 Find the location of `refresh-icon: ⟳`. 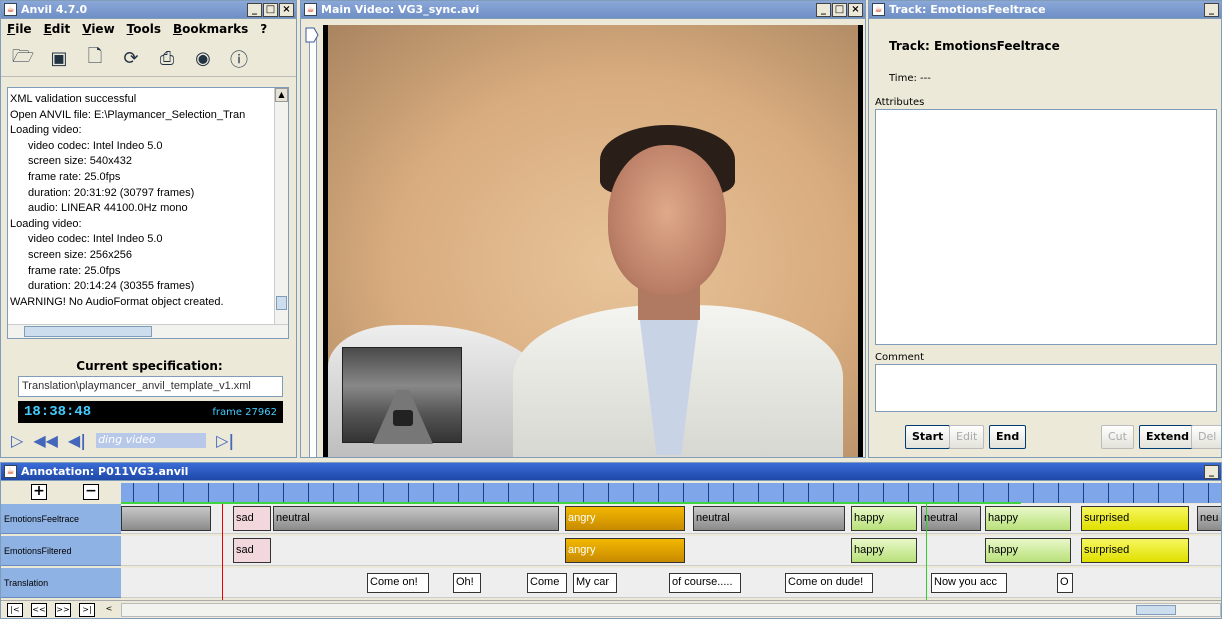

refresh-icon: ⟳ is located at coordinates (131, 59).